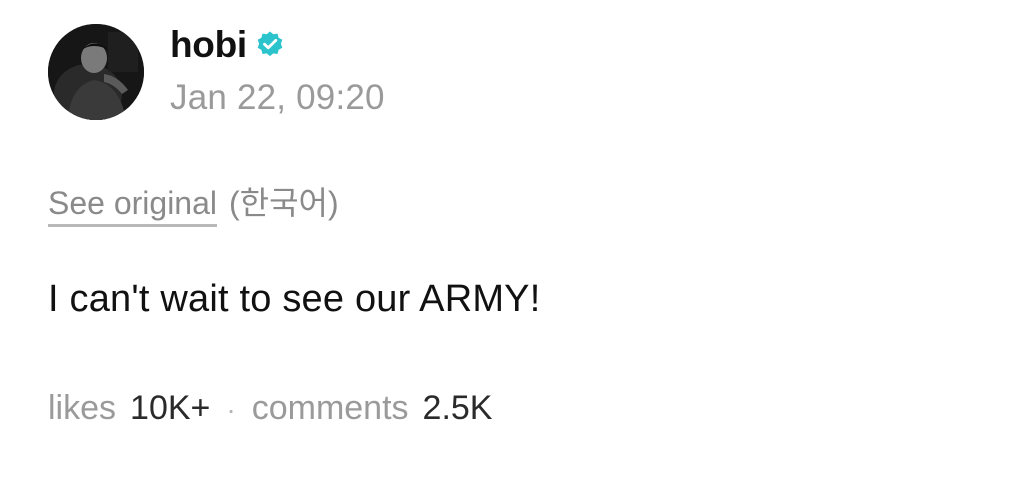 The height and width of the screenshot is (498, 1015). I want to click on author-name: hobi, so click(208, 45).